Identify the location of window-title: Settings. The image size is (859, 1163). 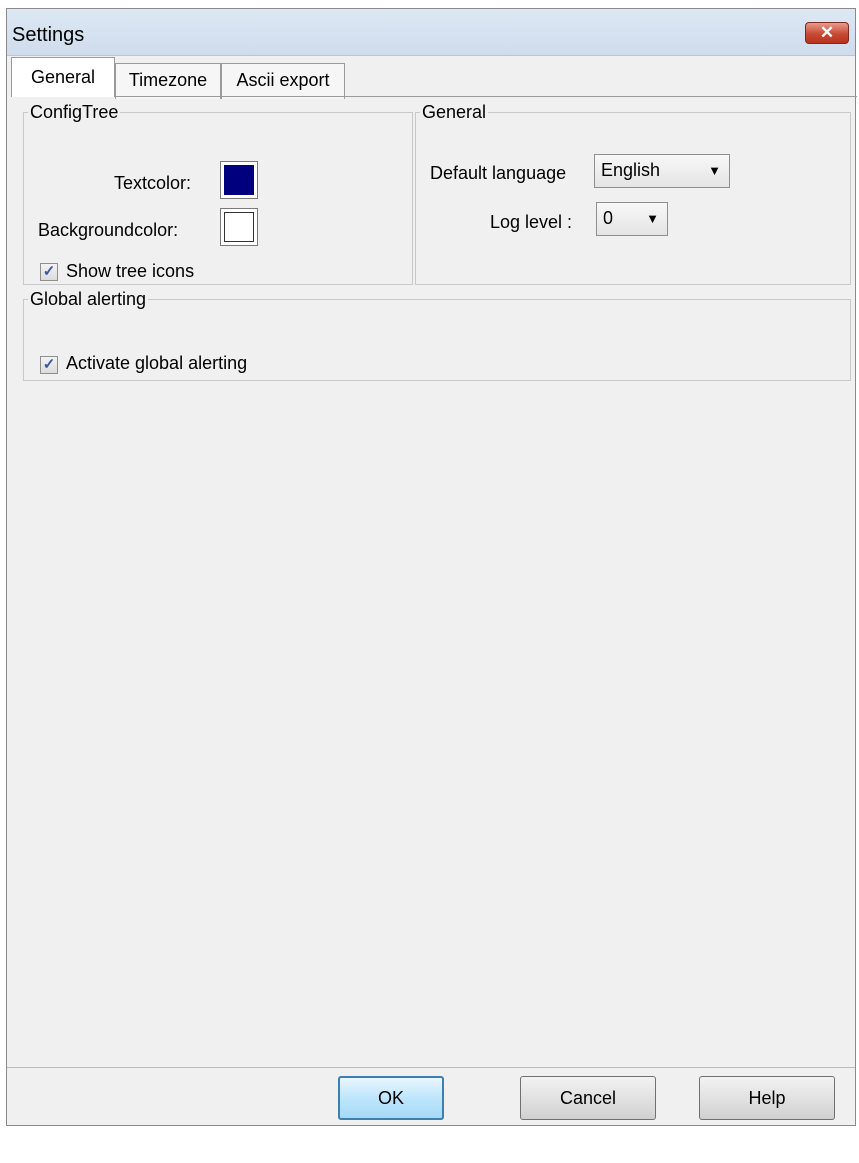
(48, 35).